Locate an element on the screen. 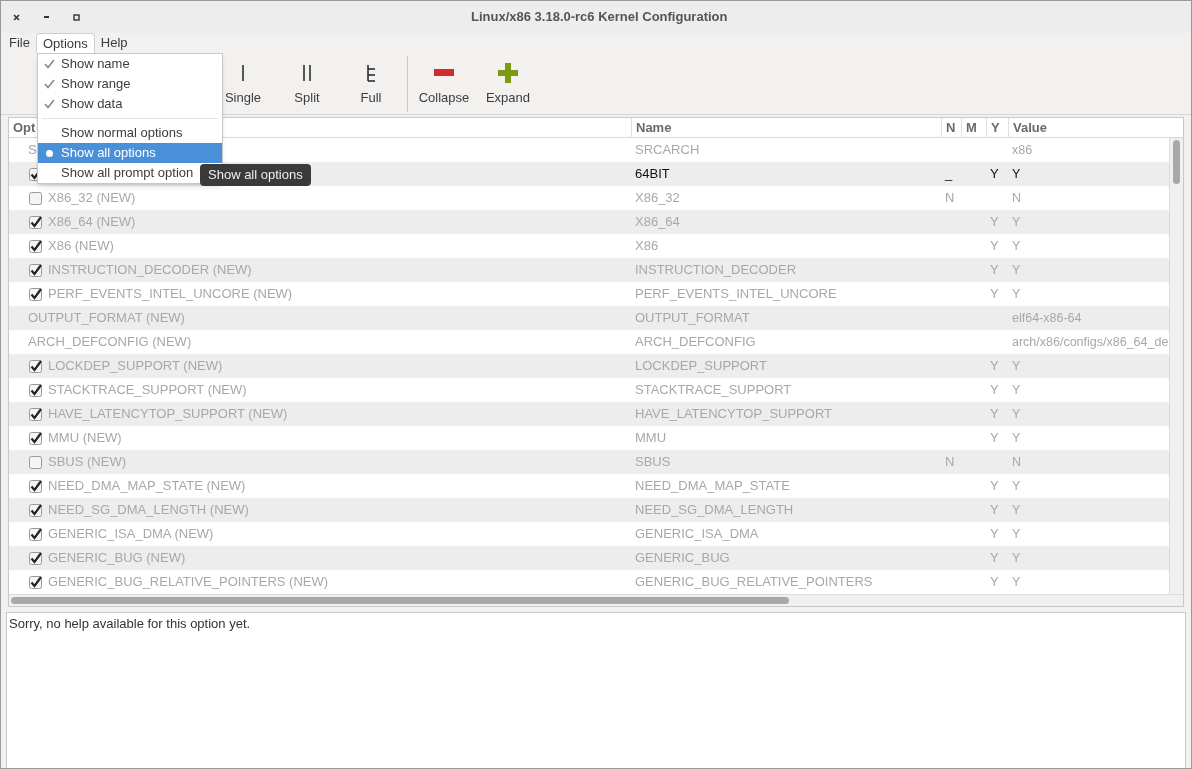 This screenshot has width=1192, height=769. column-header: Value is located at coordinates (1030, 127).